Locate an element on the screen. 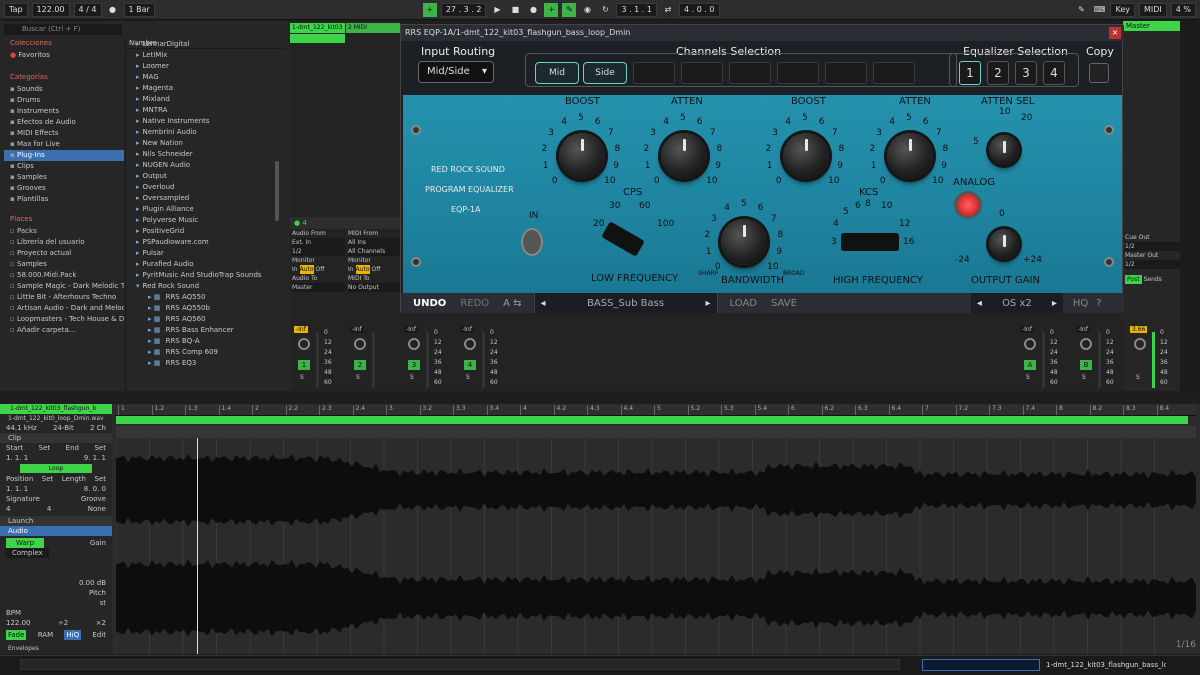  browser-folder-item: ▸ PositiveGrid is located at coordinates (205, 231).